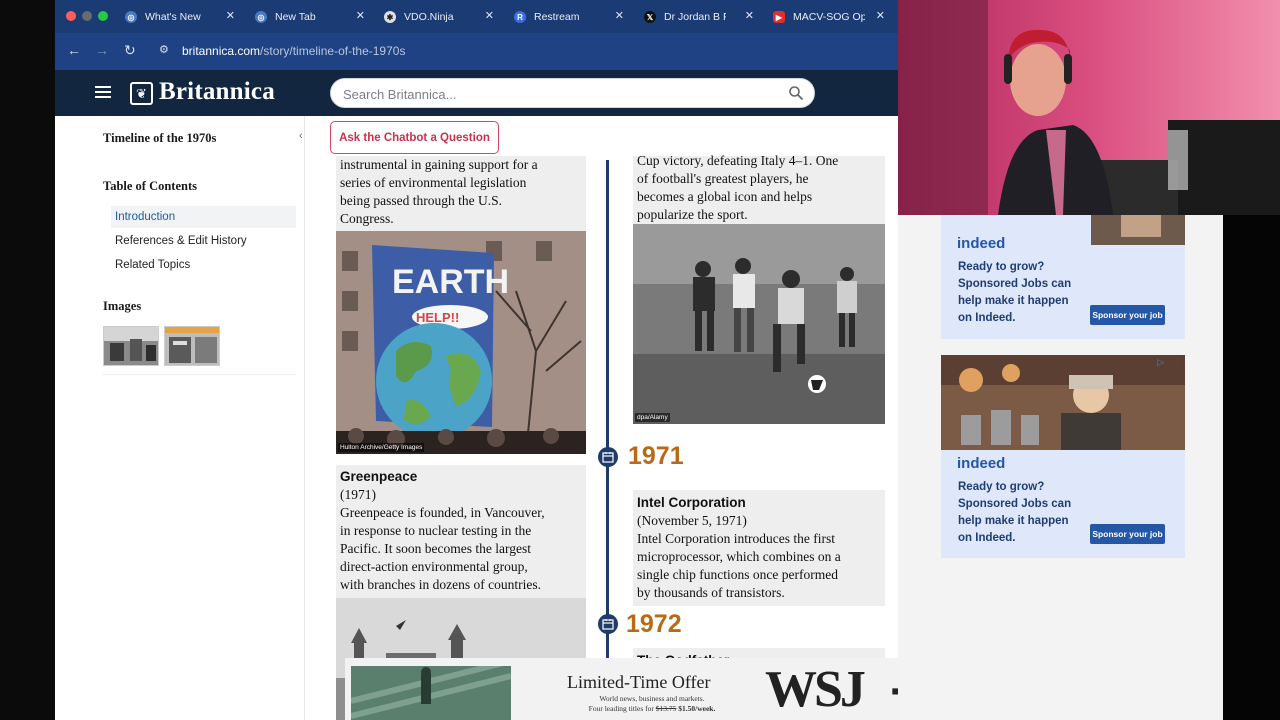 This screenshot has width=1280, height=720. What do you see at coordinates (379, 476) in the screenshot?
I see `card-title: Greenpeace` at bounding box center [379, 476].